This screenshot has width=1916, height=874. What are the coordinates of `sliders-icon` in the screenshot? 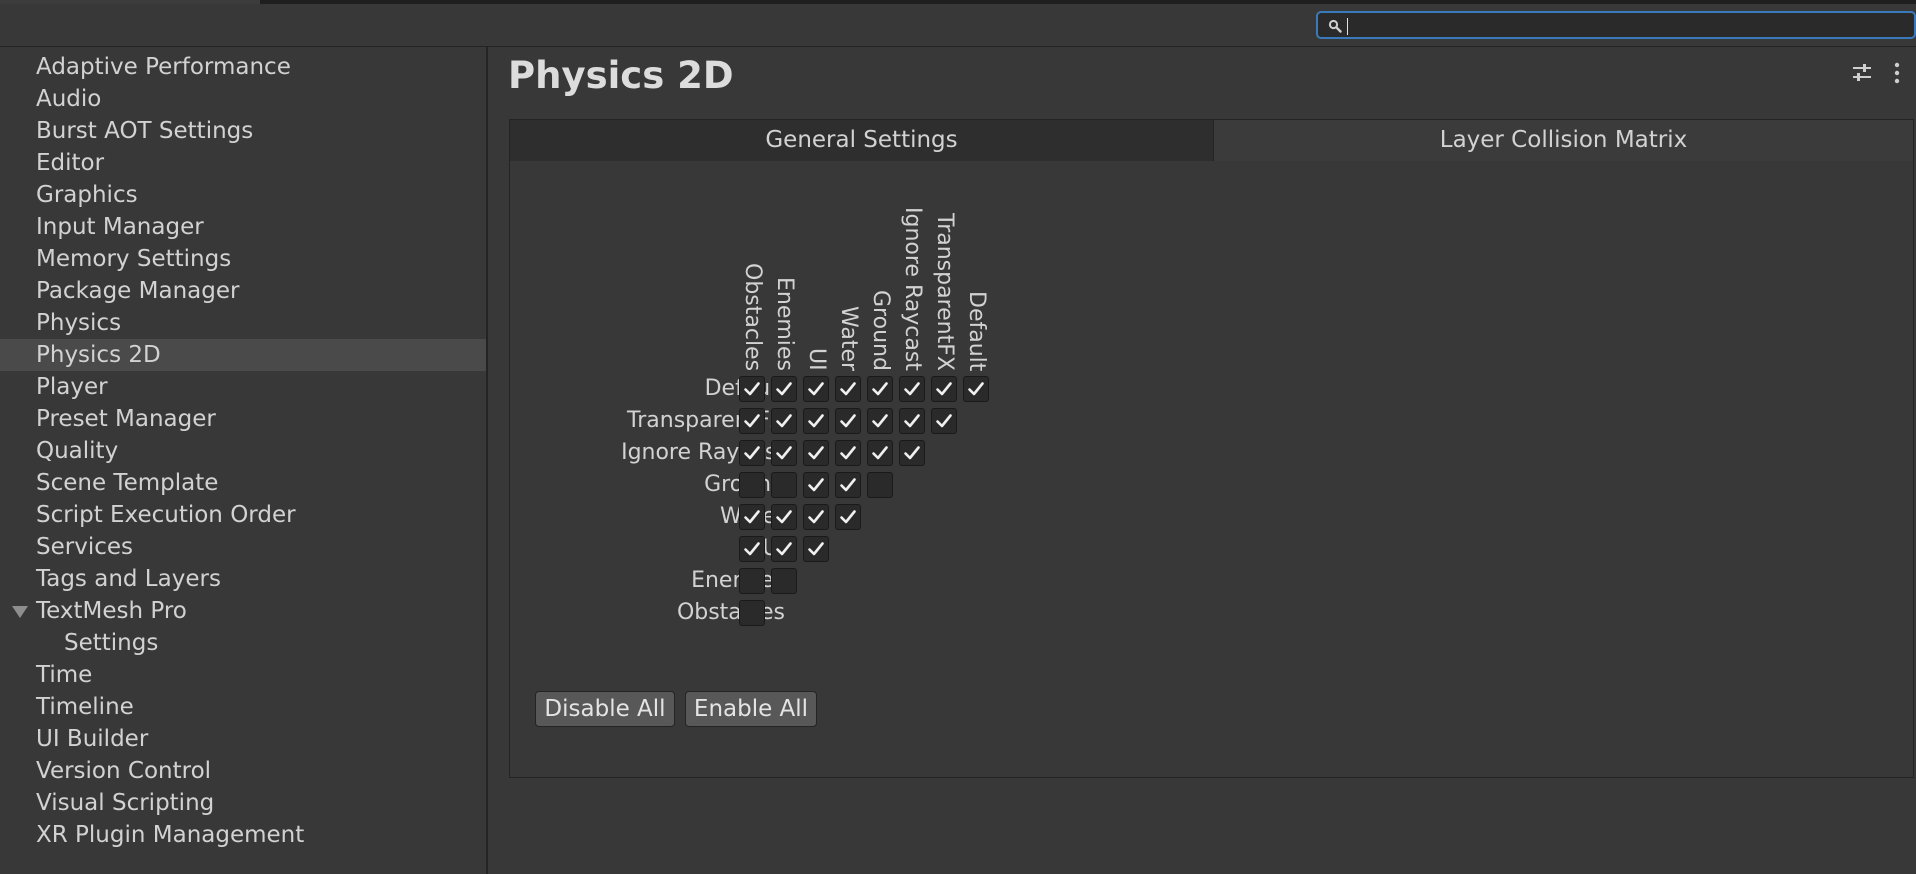 It's located at (1862, 73).